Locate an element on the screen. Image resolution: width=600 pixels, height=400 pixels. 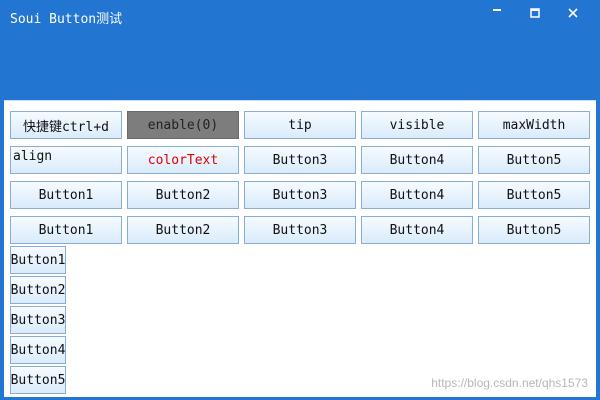
button4-row3: Button4 is located at coordinates (417, 230).